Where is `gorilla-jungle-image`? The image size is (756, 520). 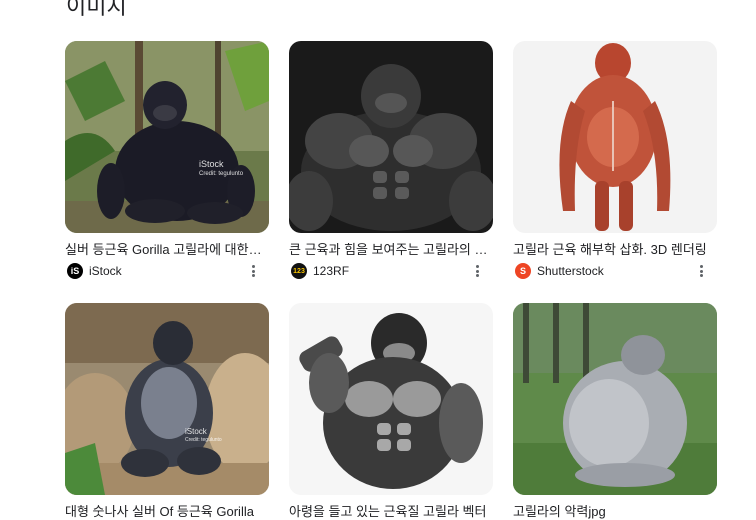 gorilla-jungle-image is located at coordinates (167, 137).